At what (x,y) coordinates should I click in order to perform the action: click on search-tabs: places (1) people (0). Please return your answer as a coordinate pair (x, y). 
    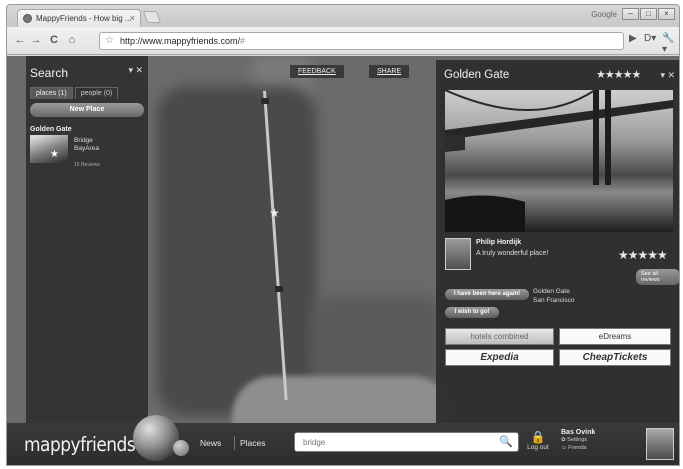
    Looking at the image, I should click on (87, 93).